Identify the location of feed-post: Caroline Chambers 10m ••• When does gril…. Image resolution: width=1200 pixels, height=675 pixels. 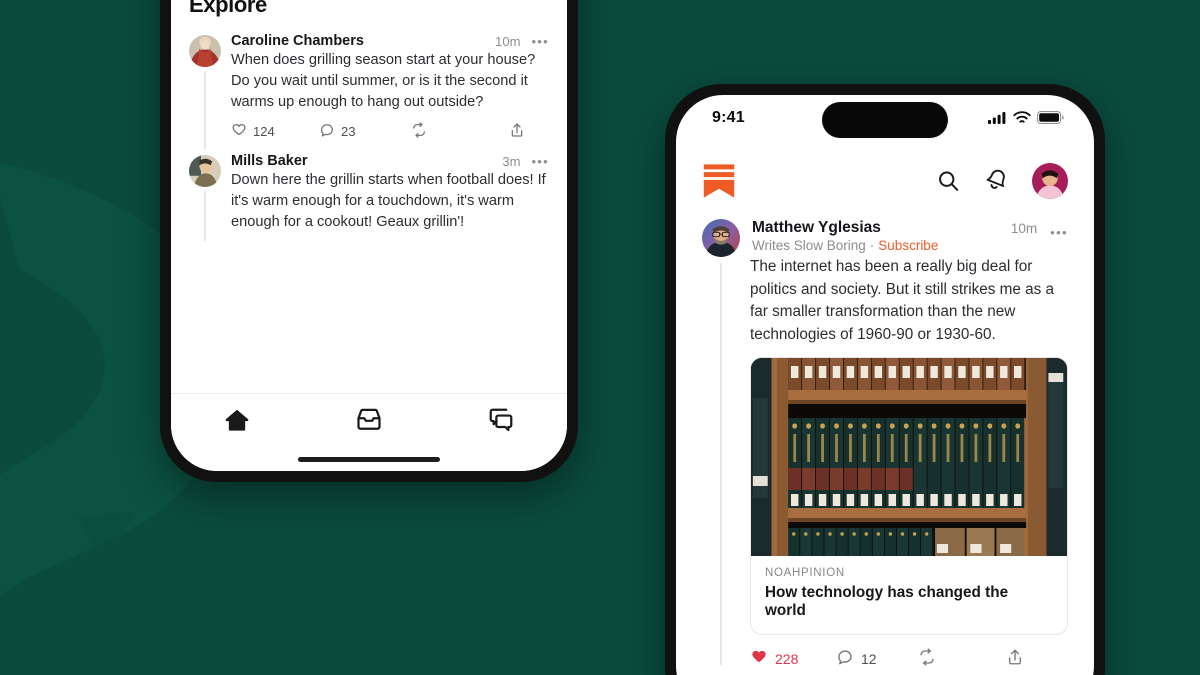
(369, 91).